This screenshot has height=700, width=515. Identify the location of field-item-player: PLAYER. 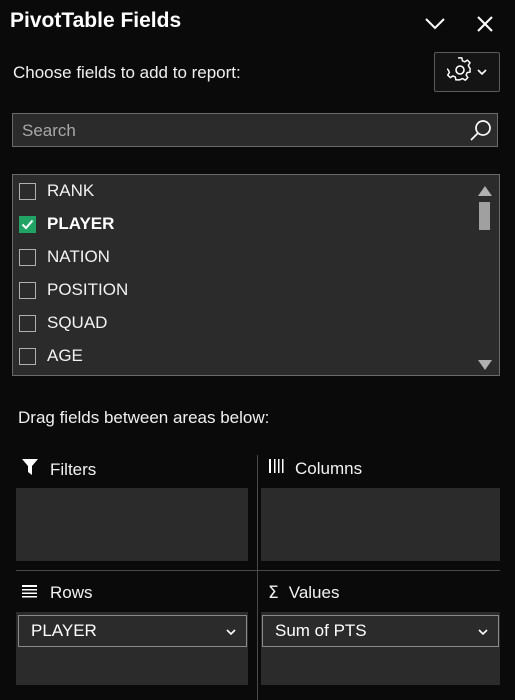
(246, 224).